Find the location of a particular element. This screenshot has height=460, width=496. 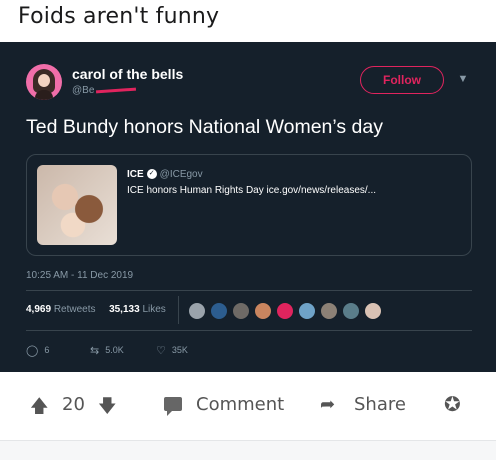

quoted-tweet-handle: @ICEgov is located at coordinates (181, 174).